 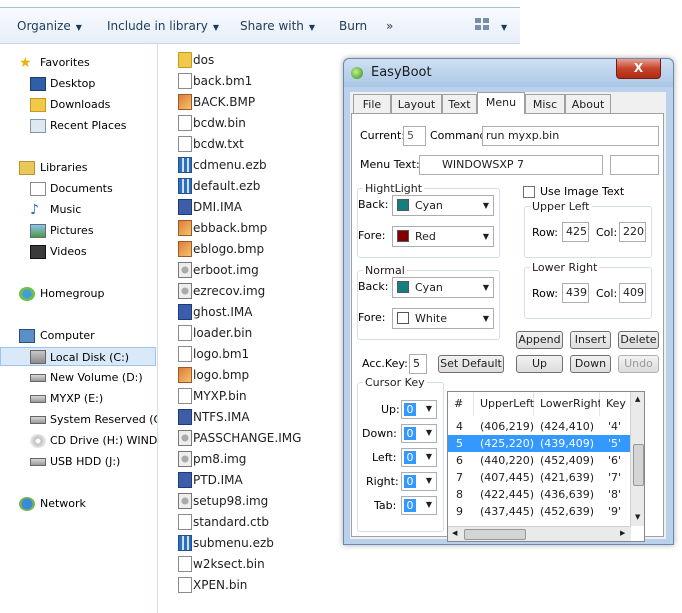 I want to click on nav-favorites: ★ Favorites, so click(x=75, y=63).